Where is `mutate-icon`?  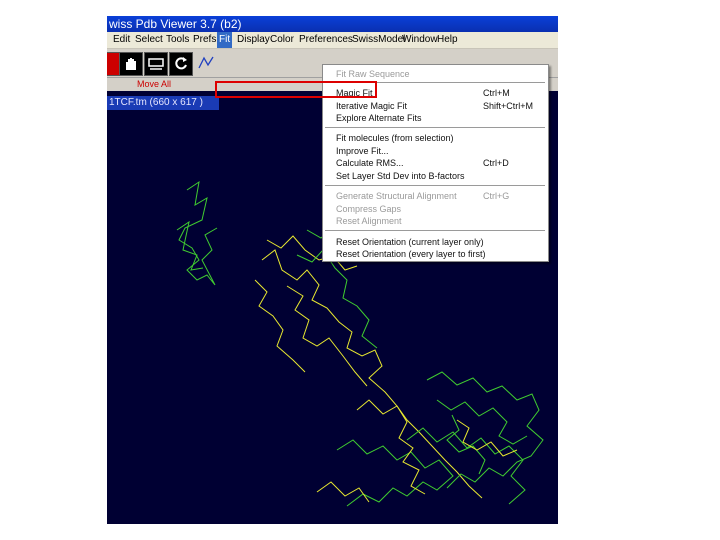 mutate-icon is located at coordinates (206, 62).